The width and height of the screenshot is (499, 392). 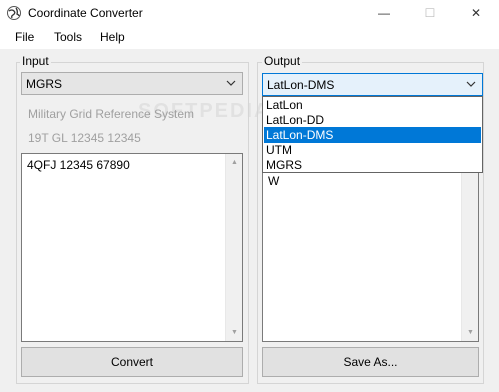 What do you see at coordinates (68, 37) in the screenshot?
I see `menu-tools: Tools` at bounding box center [68, 37].